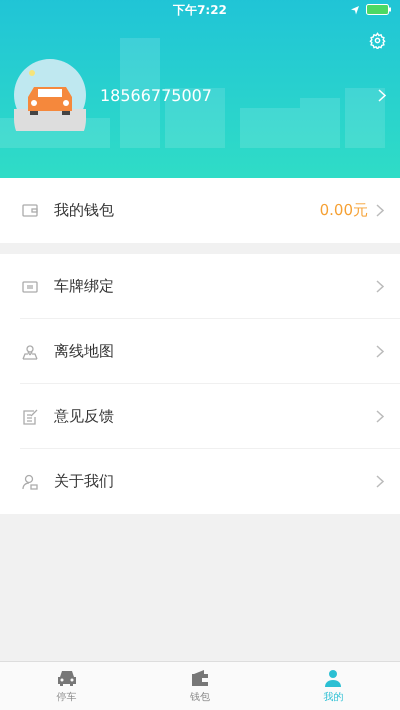  What do you see at coordinates (200, 416) in the screenshot?
I see `menu-item: 意见反馈` at bounding box center [200, 416].